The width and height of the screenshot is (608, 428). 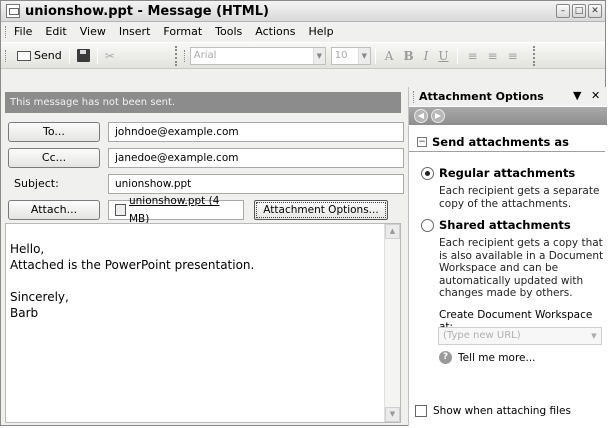 I want to click on regular-attachments-radio, so click(x=427, y=173).